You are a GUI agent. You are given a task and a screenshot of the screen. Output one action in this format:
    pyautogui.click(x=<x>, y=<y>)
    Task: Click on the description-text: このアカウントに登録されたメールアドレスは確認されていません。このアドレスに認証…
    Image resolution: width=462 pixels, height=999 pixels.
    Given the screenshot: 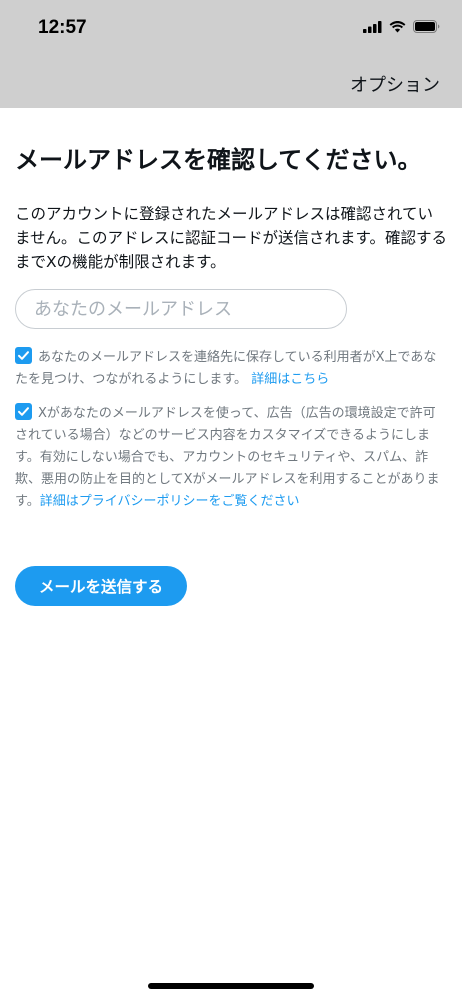 What is the action you would take?
    pyautogui.click(x=231, y=238)
    